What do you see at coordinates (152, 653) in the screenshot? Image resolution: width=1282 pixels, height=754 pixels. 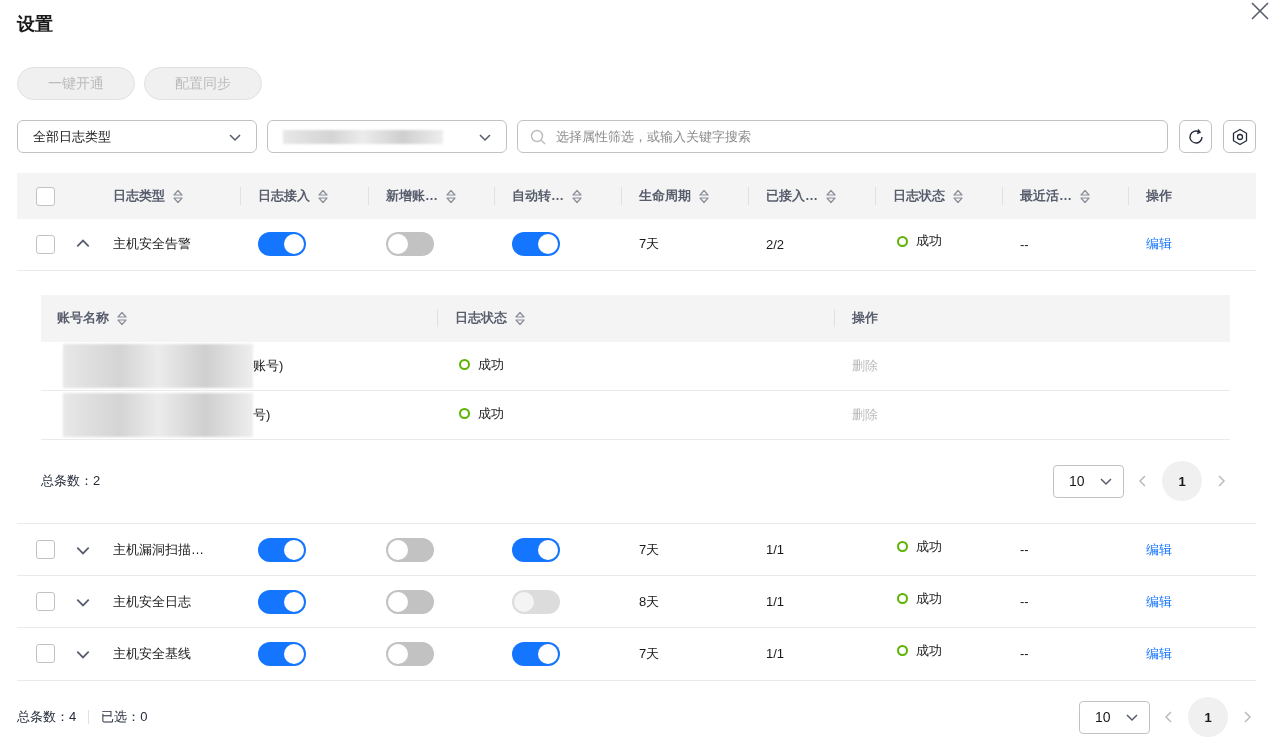 I see `log-type-cell-text: 主机安全基线` at bounding box center [152, 653].